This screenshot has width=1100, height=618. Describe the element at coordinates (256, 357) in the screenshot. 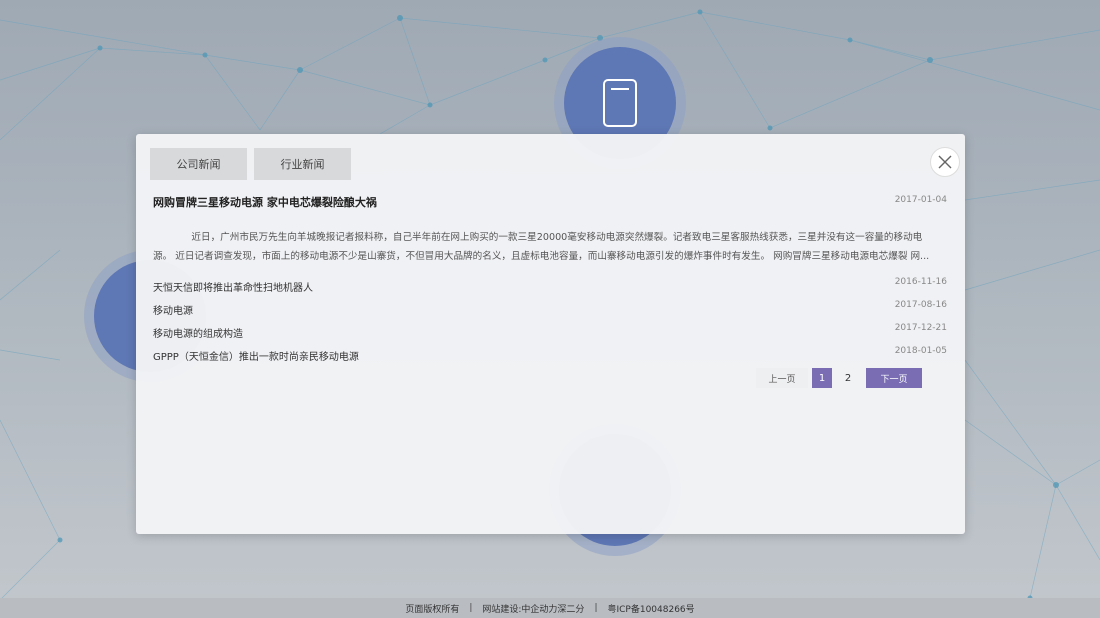

I see `news-title: GPPP（天恒金信）推出一款时尚亲民移动电源` at that location.